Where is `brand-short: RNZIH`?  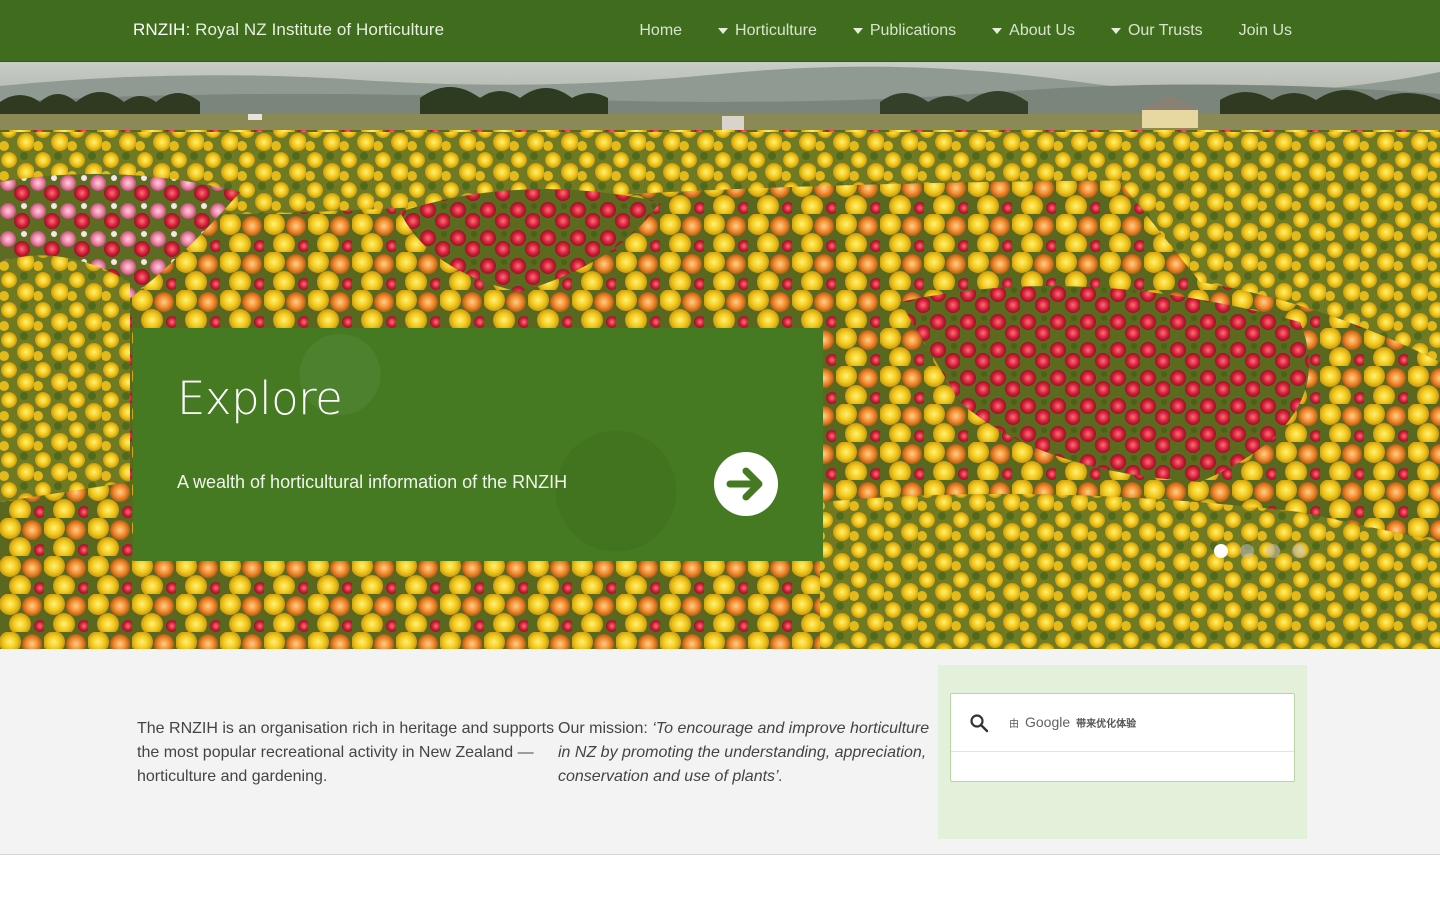
brand-short: RNZIH is located at coordinates (159, 29).